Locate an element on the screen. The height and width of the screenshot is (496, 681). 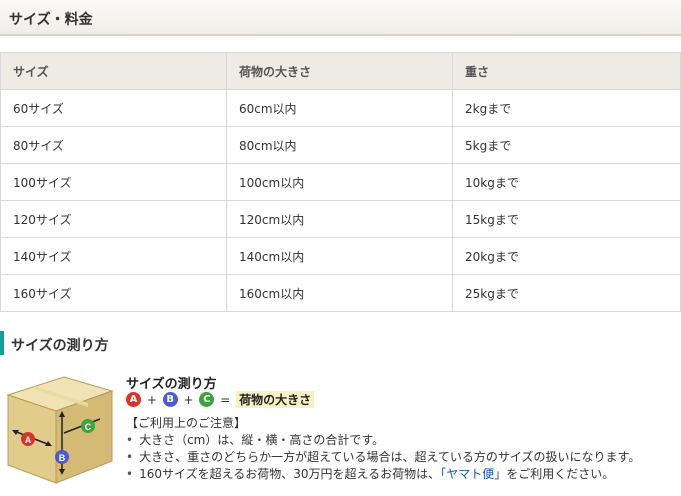
table-row: 160サイズ 160cm以内 25kgまで is located at coordinates (340, 293).